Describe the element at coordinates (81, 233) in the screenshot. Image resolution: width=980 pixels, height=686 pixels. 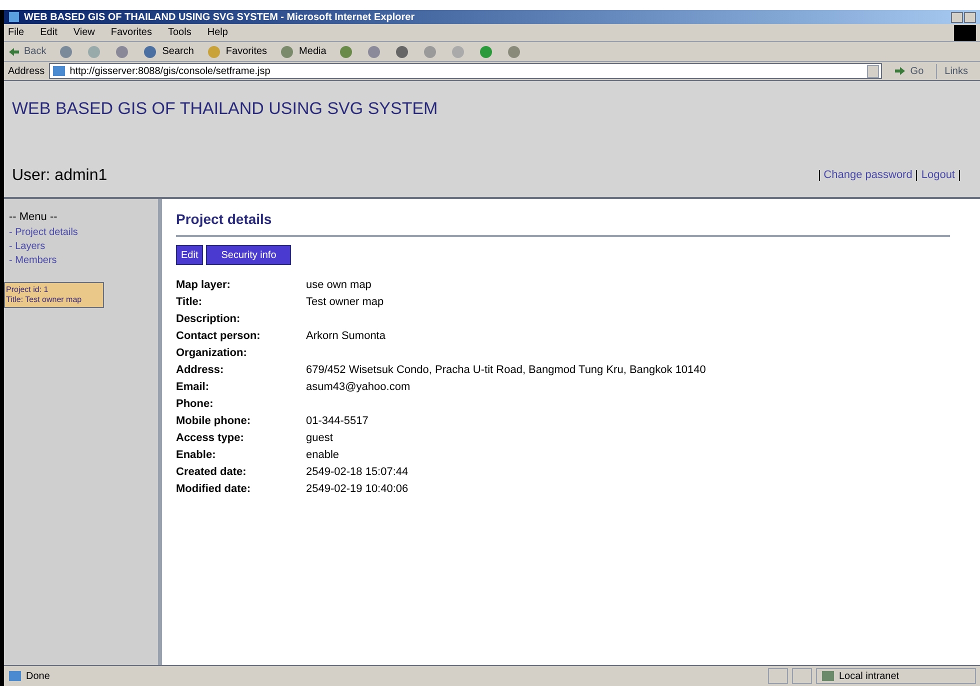
I see `sidebar-link: - Project details` at that location.